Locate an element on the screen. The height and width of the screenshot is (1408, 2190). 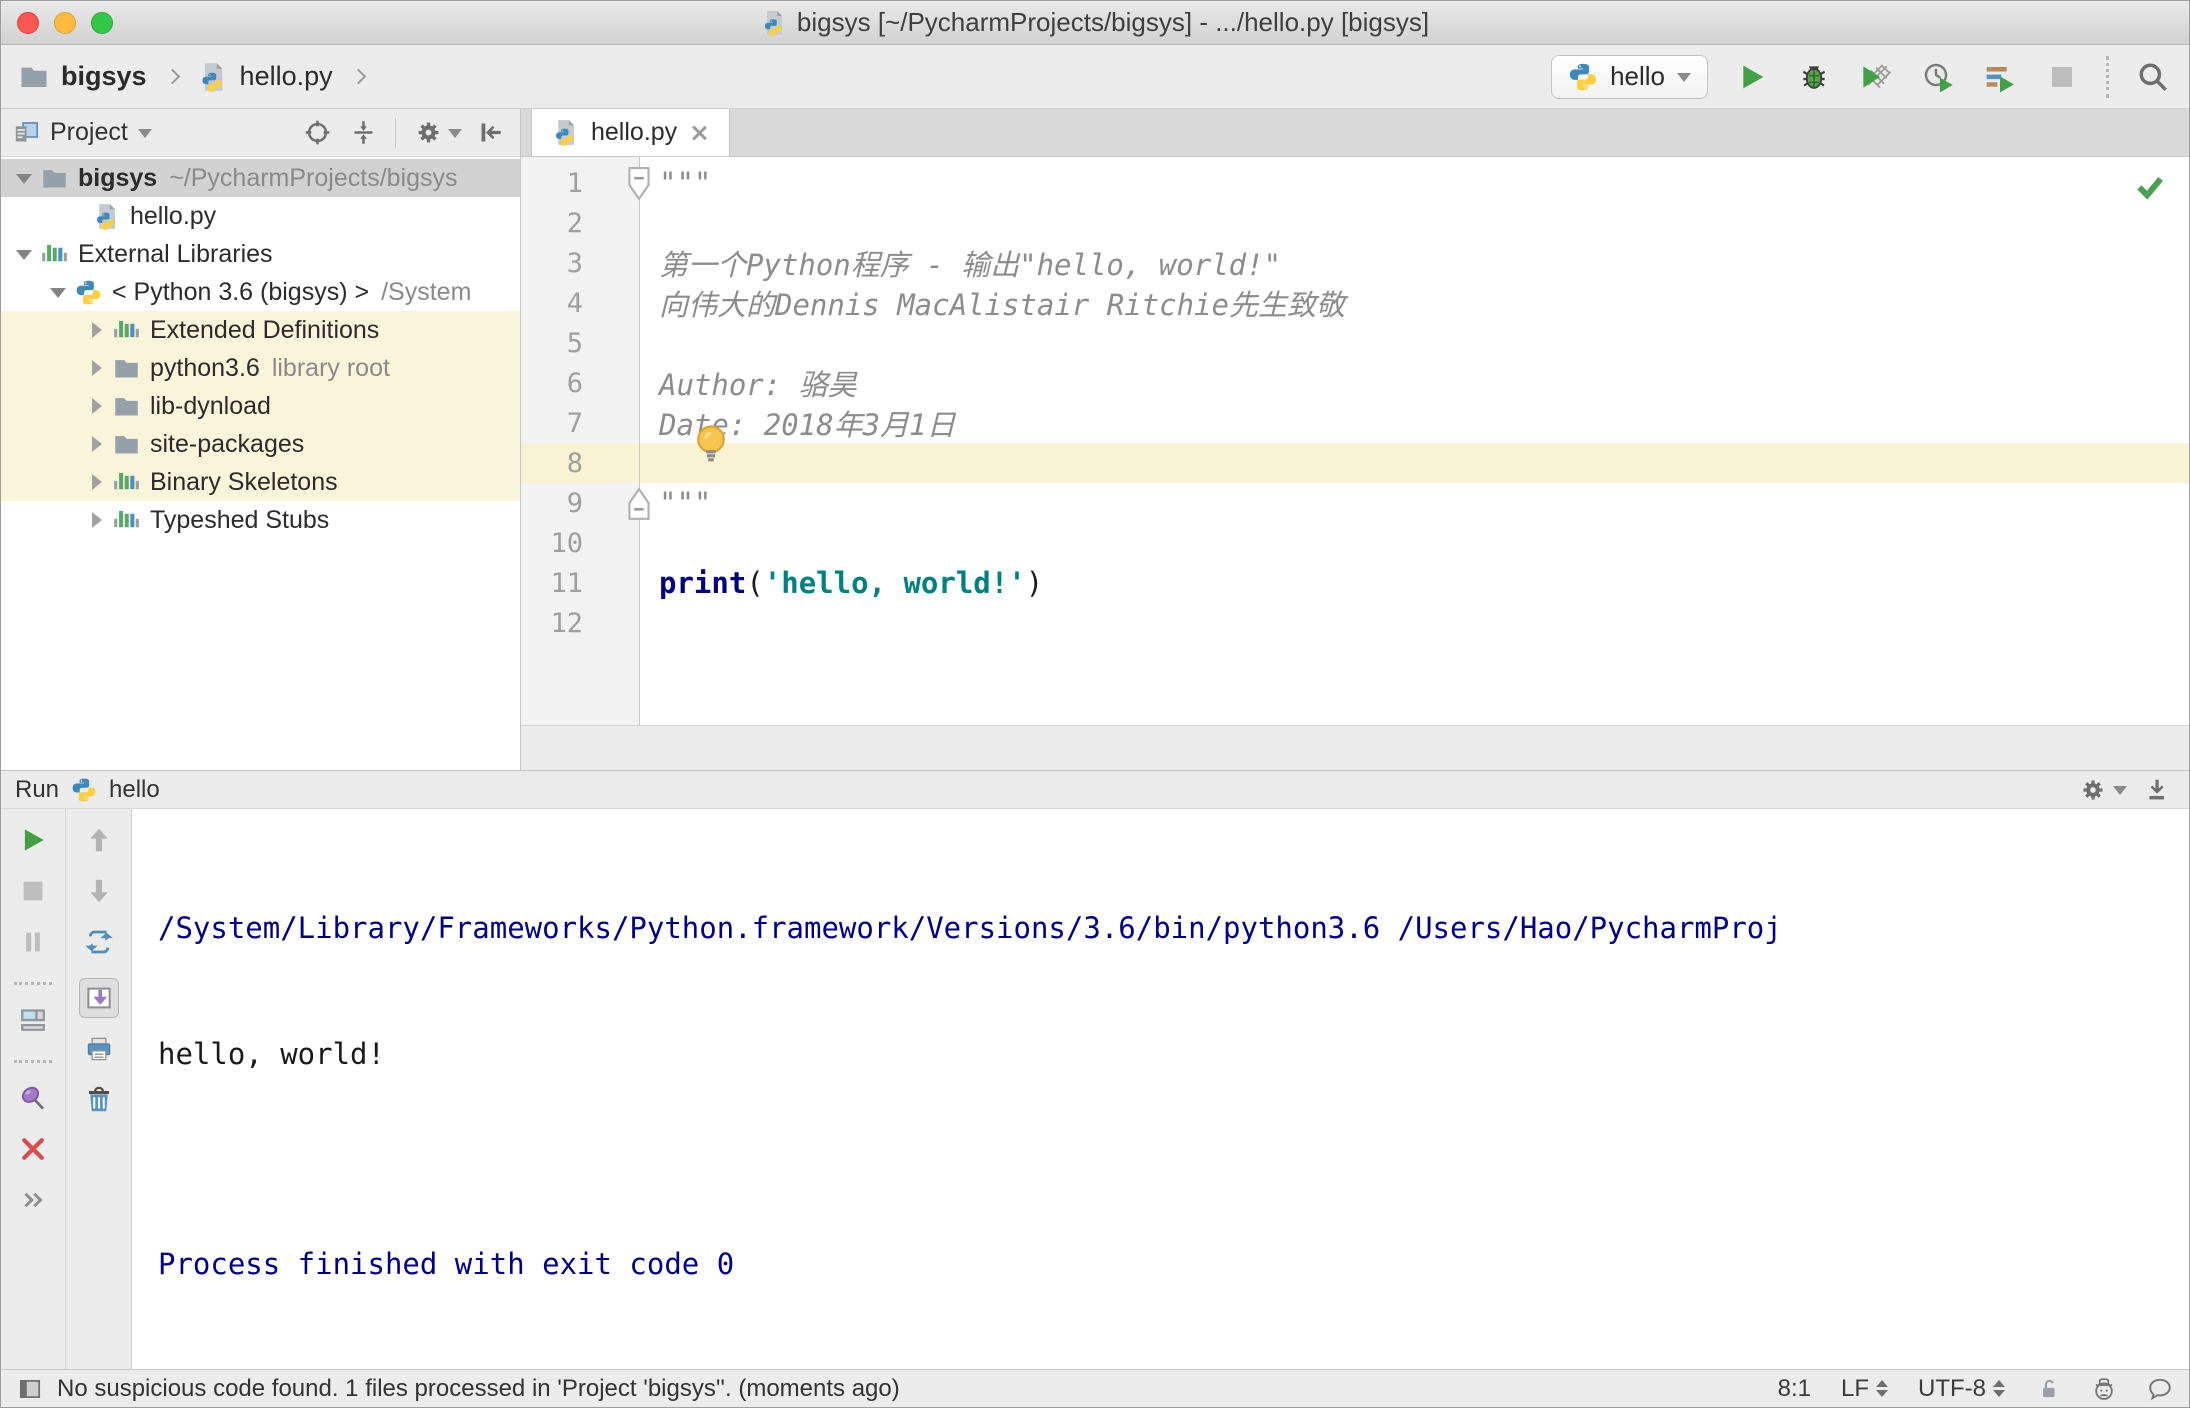
chevron-right-icon is located at coordinates (358, 76).